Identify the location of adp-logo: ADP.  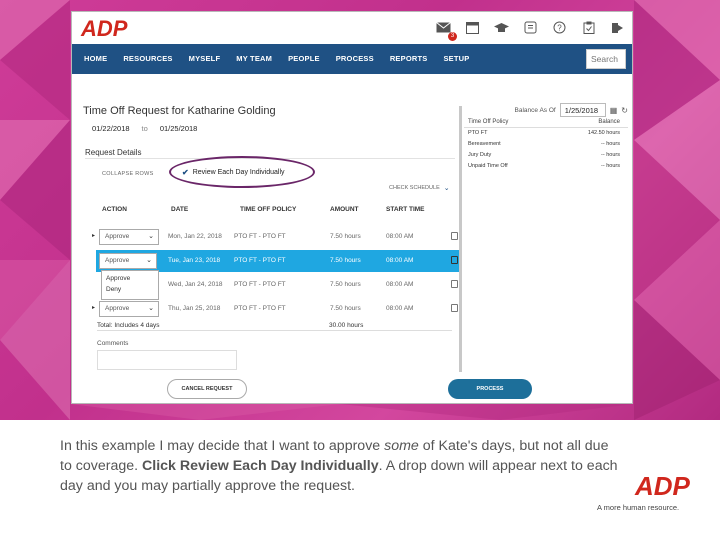
(111, 28).